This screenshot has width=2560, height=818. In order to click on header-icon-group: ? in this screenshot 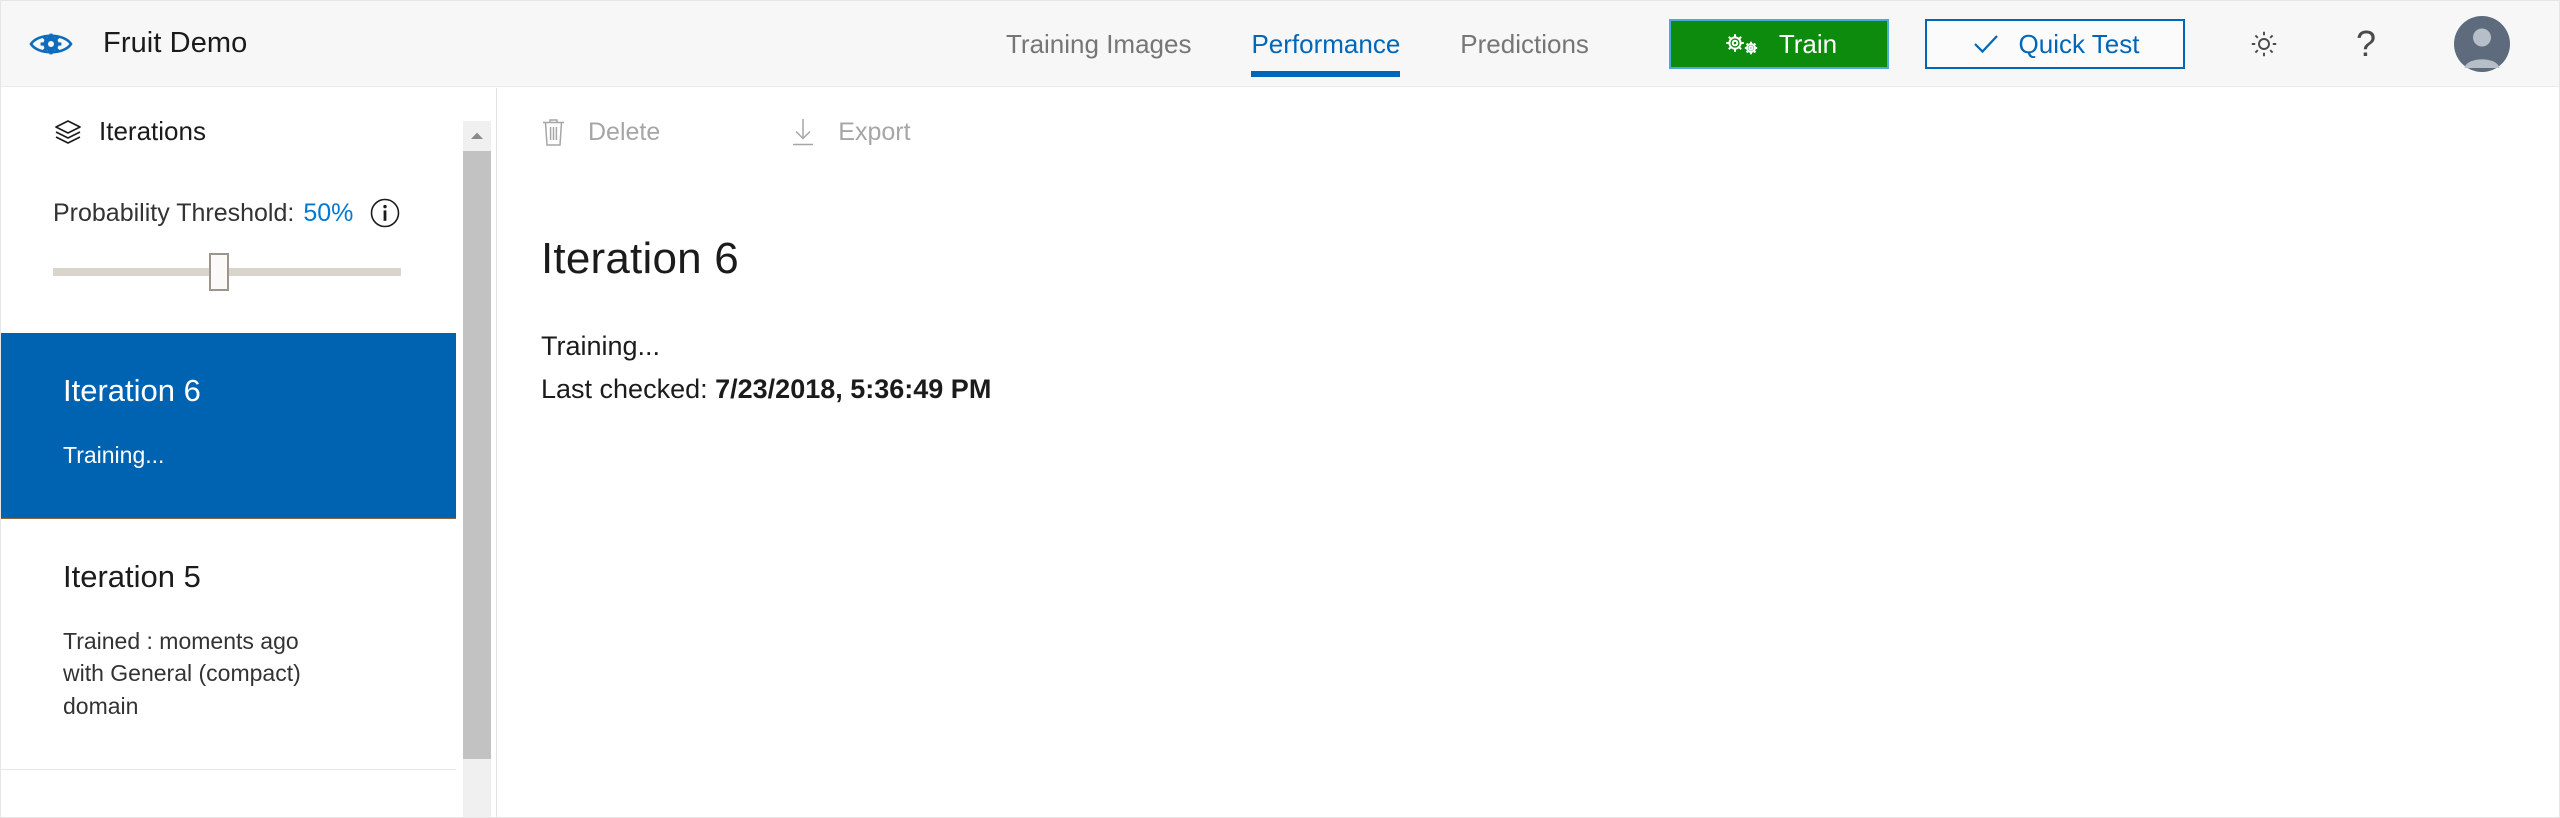, I will do `click(2373, 44)`.